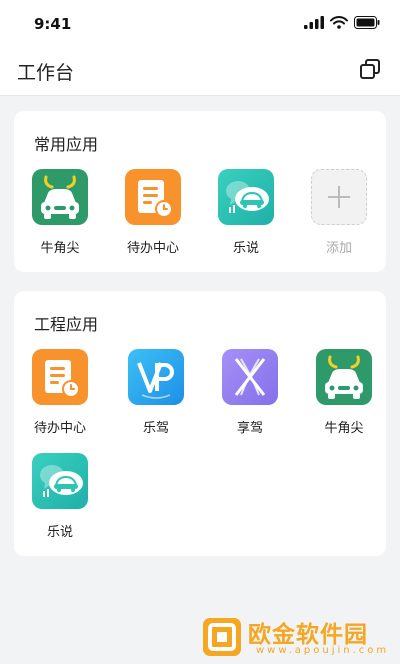 The height and width of the screenshot is (664, 400). Describe the element at coordinates (66, 324) in the screenshot. I see `engineering-apps-title: 工程应用` at that location.